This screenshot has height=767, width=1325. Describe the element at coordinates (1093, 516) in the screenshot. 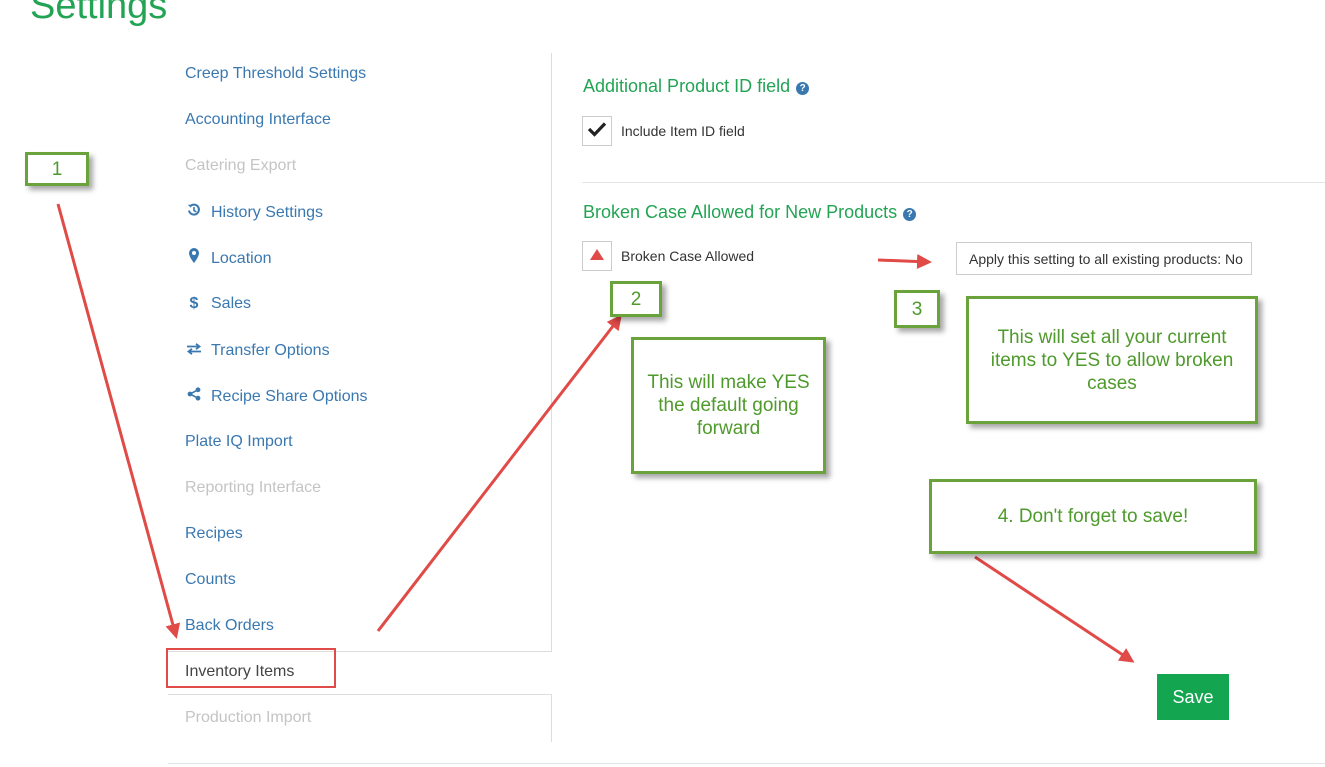

I see `save-reminder-note: 4. Don't forget to save!` at that location.